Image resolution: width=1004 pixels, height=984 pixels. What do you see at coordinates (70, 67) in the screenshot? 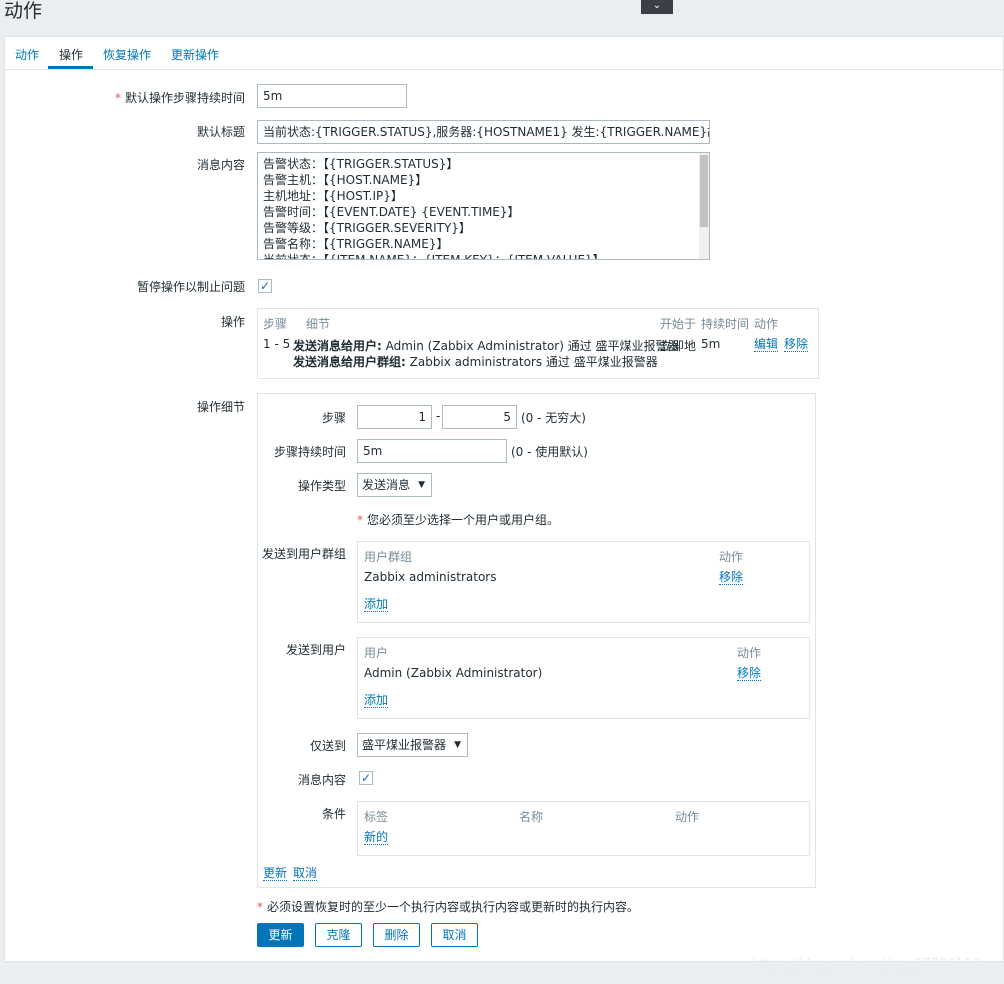
I see `active-tab-indicator` at bounding box center [70, 67].